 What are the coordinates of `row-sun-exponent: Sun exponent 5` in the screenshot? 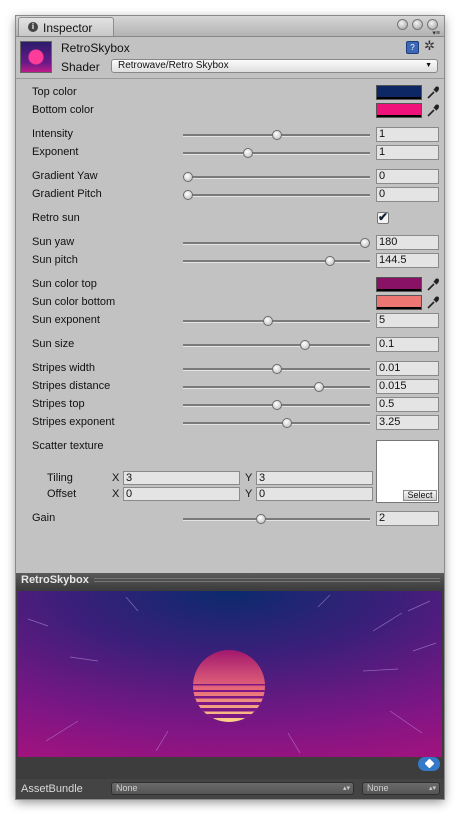 It's located at (230, 321).